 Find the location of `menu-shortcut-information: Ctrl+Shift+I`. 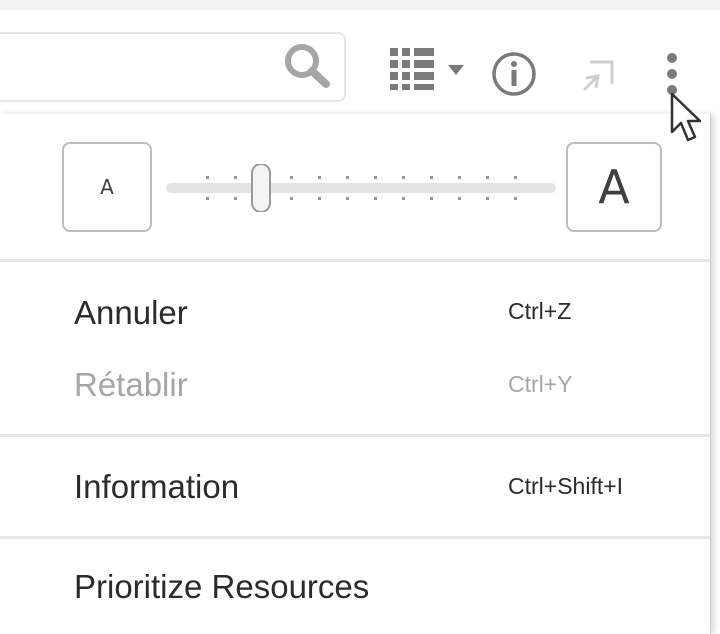

menu-shortcut-information: Ctrl+Shift+I is located at coordinates (566, 486).